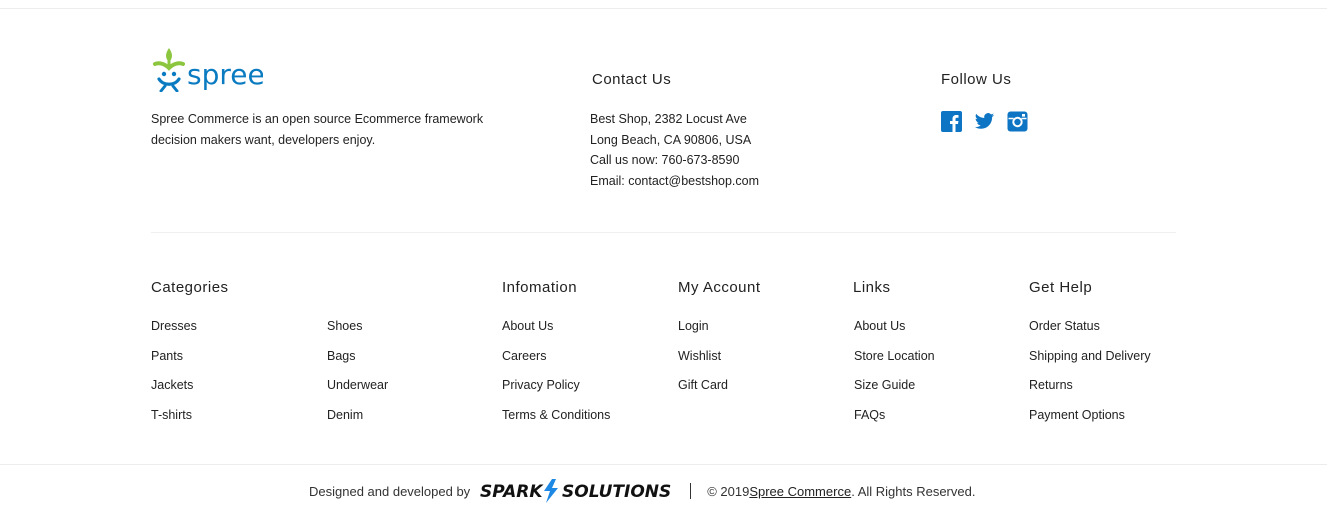  I want to click on information-link: About Us, so click(556, 333).